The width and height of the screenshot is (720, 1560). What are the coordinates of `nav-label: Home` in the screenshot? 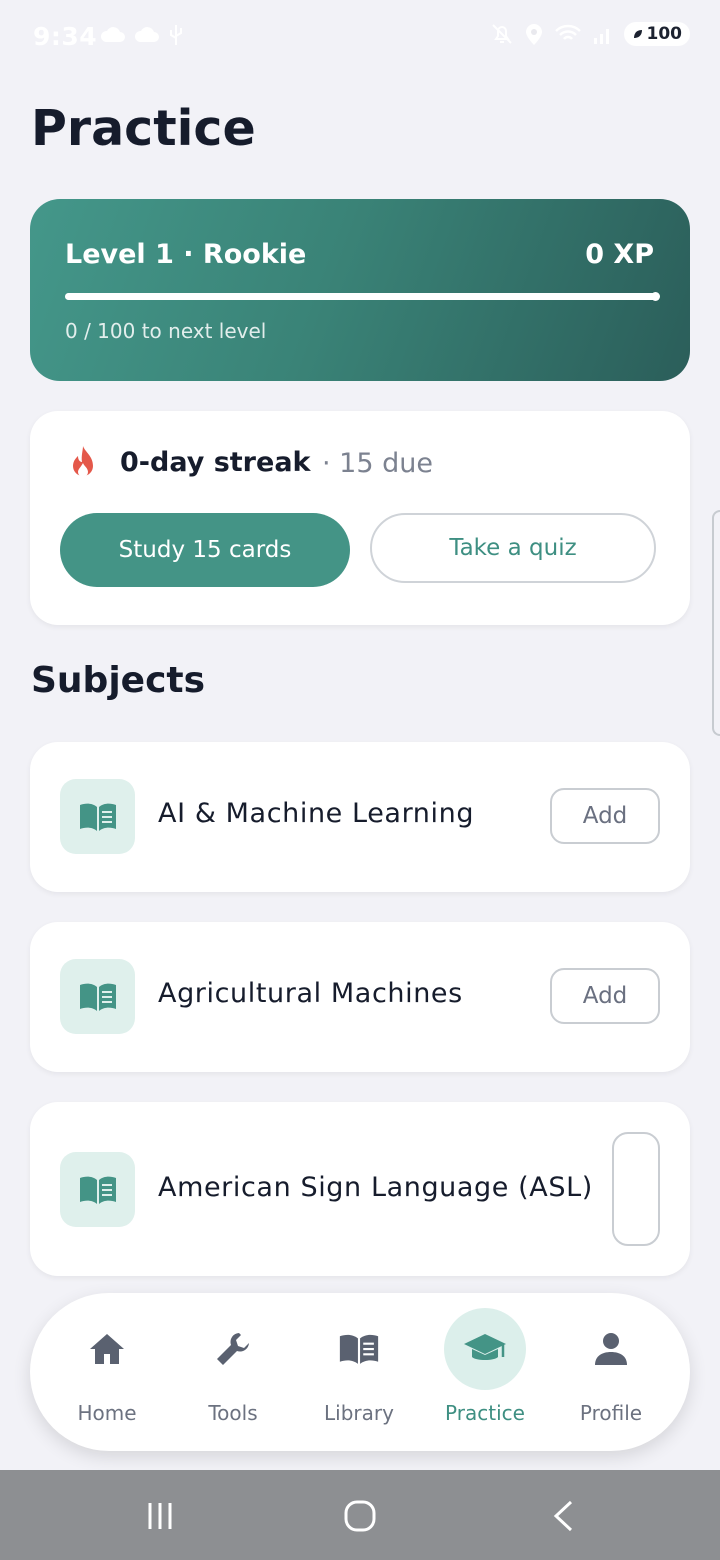 It's located at (107, 1413).